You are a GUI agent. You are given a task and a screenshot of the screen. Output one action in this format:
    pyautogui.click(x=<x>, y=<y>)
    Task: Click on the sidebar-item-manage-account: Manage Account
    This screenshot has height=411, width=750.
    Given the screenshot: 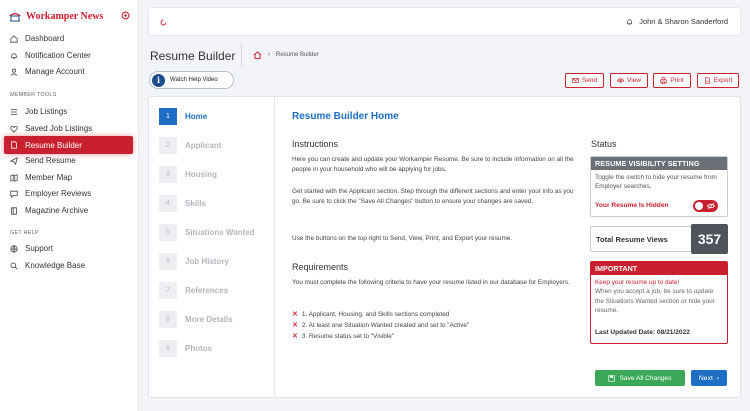 What is the action you would take?
    pyautogui.click(x=68, y=71)
    